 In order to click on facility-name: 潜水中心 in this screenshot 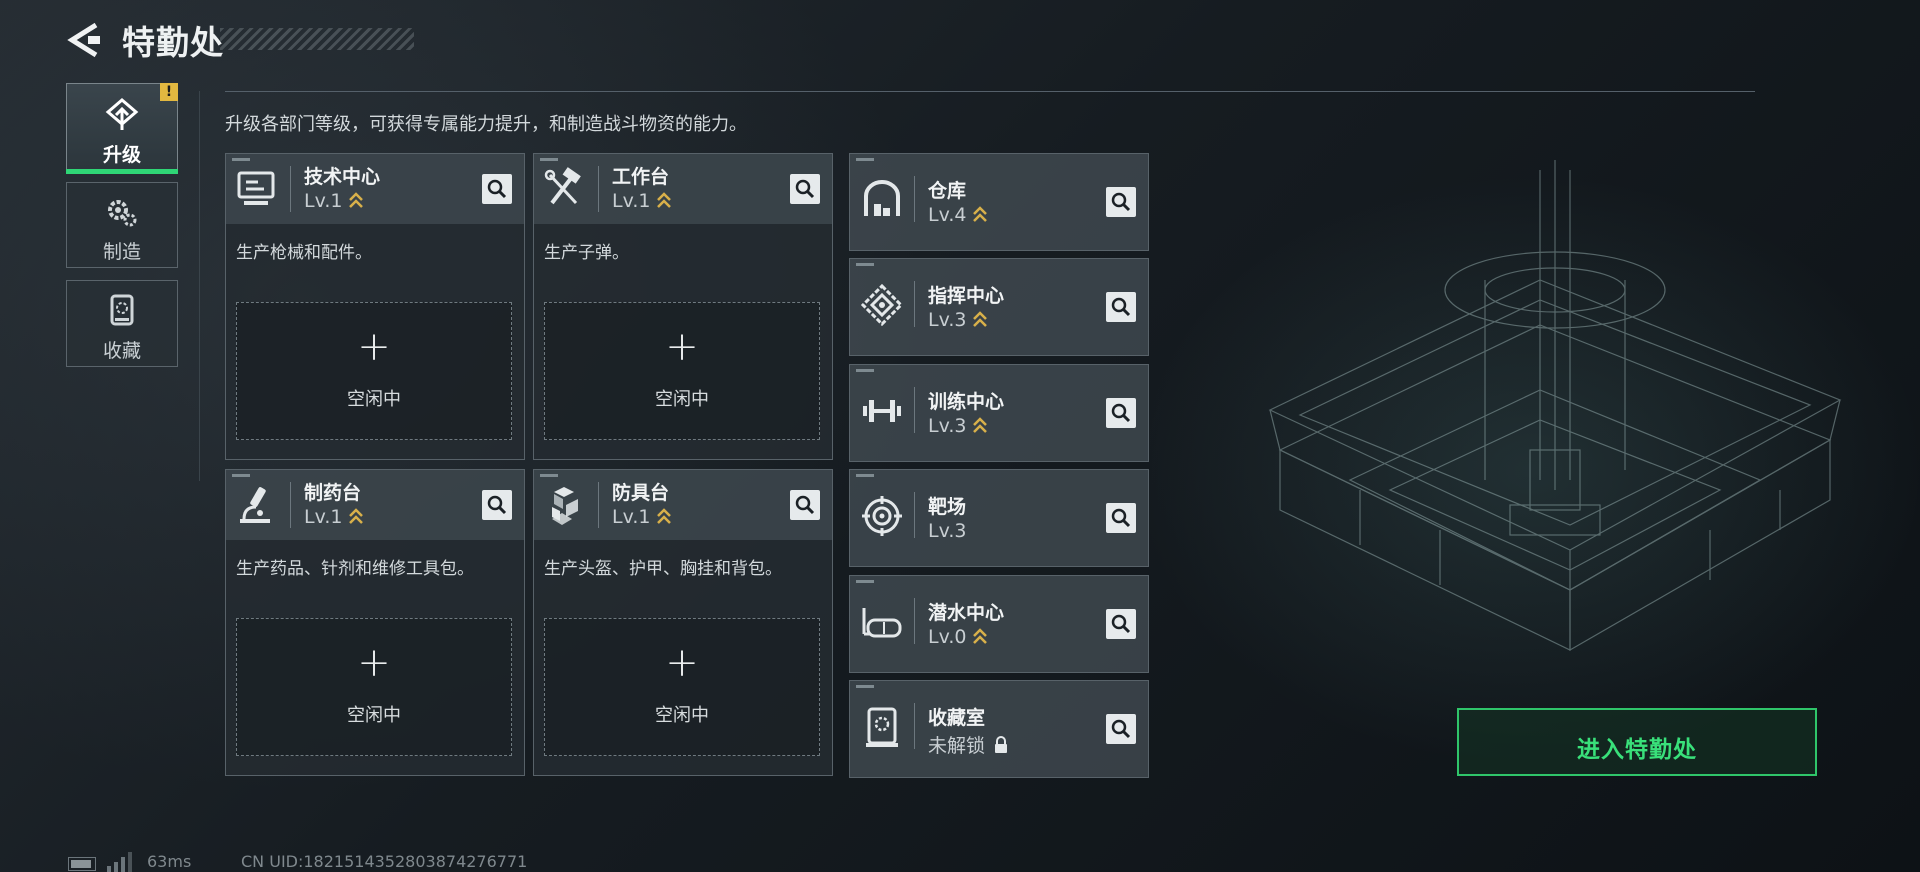, I will do `click(966, 613)`.